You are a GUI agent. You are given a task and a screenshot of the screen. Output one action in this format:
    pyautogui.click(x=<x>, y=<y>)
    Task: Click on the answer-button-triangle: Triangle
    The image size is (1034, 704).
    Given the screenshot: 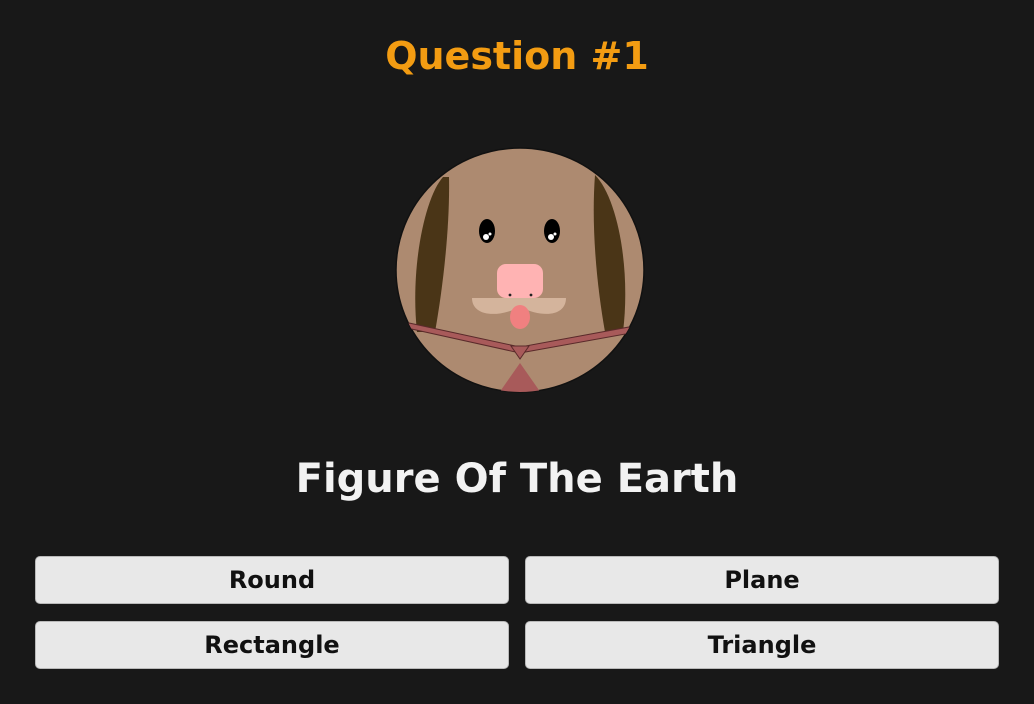 What is the action you would take?
    pyautogui.click(x=762, y=645)
    